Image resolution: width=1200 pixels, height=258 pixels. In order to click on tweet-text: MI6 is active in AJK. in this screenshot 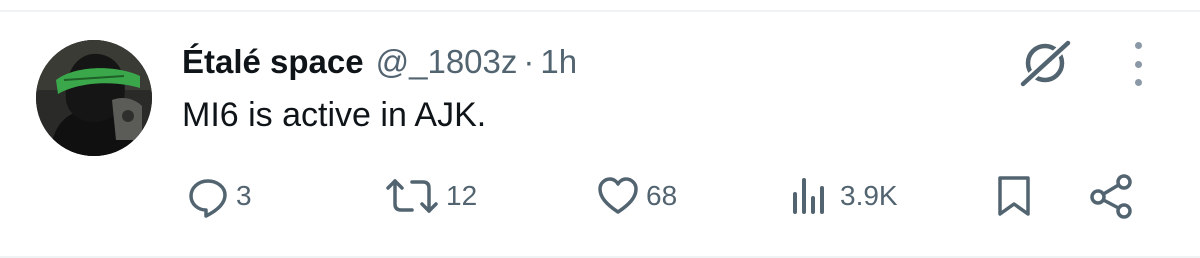, I will do `click(334, 115)`.